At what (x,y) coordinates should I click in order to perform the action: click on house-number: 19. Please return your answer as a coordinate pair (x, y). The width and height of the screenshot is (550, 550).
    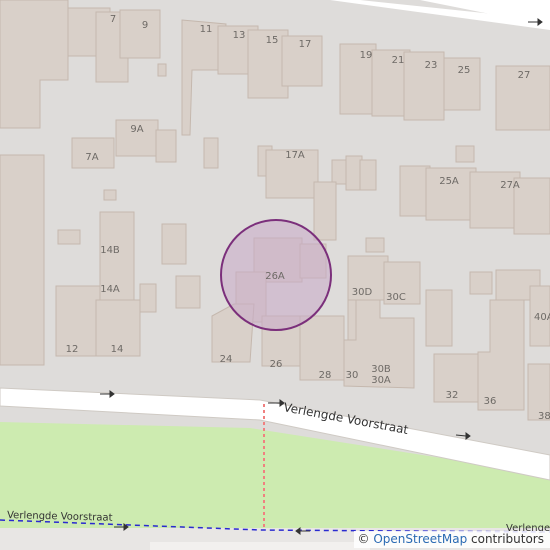
    Looking at the image, I should click on (366, 55).